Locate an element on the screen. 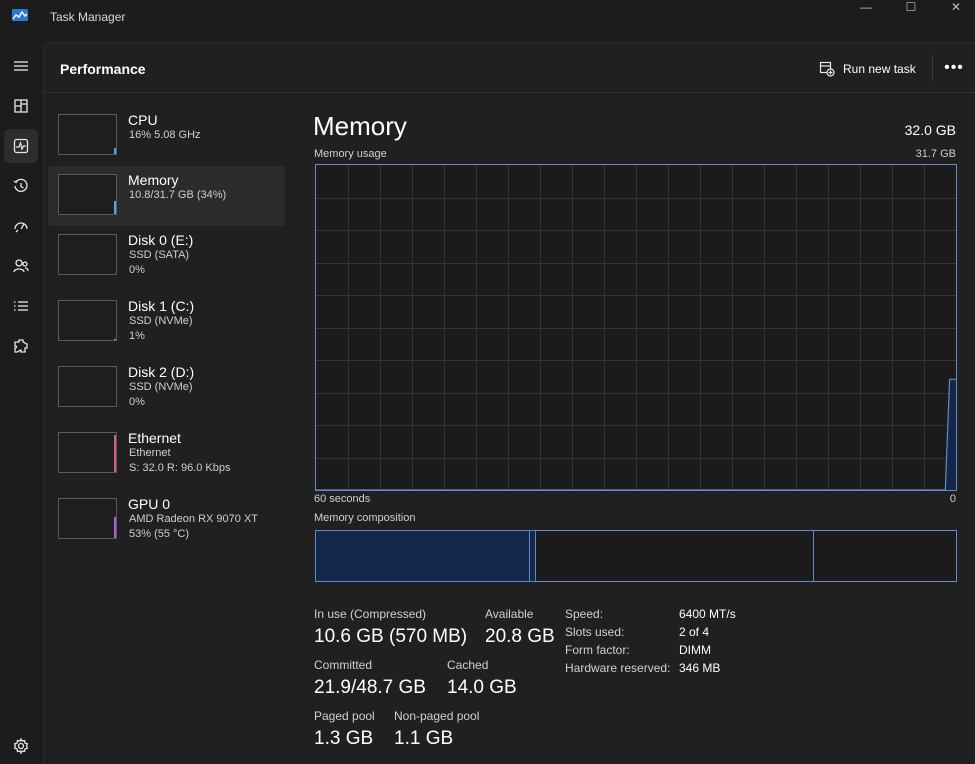 The height and width of the screenshot is (764, 975). nav-details is located at coordinates (21, 306).